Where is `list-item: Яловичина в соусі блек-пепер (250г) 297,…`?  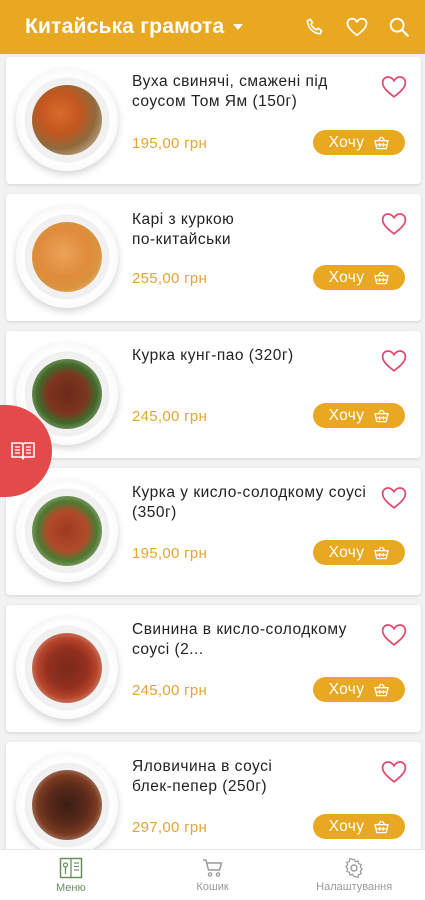 list-item: Яловичина в соусі блек-пепер (250г) 297,… is located at coordinates (213, 795).